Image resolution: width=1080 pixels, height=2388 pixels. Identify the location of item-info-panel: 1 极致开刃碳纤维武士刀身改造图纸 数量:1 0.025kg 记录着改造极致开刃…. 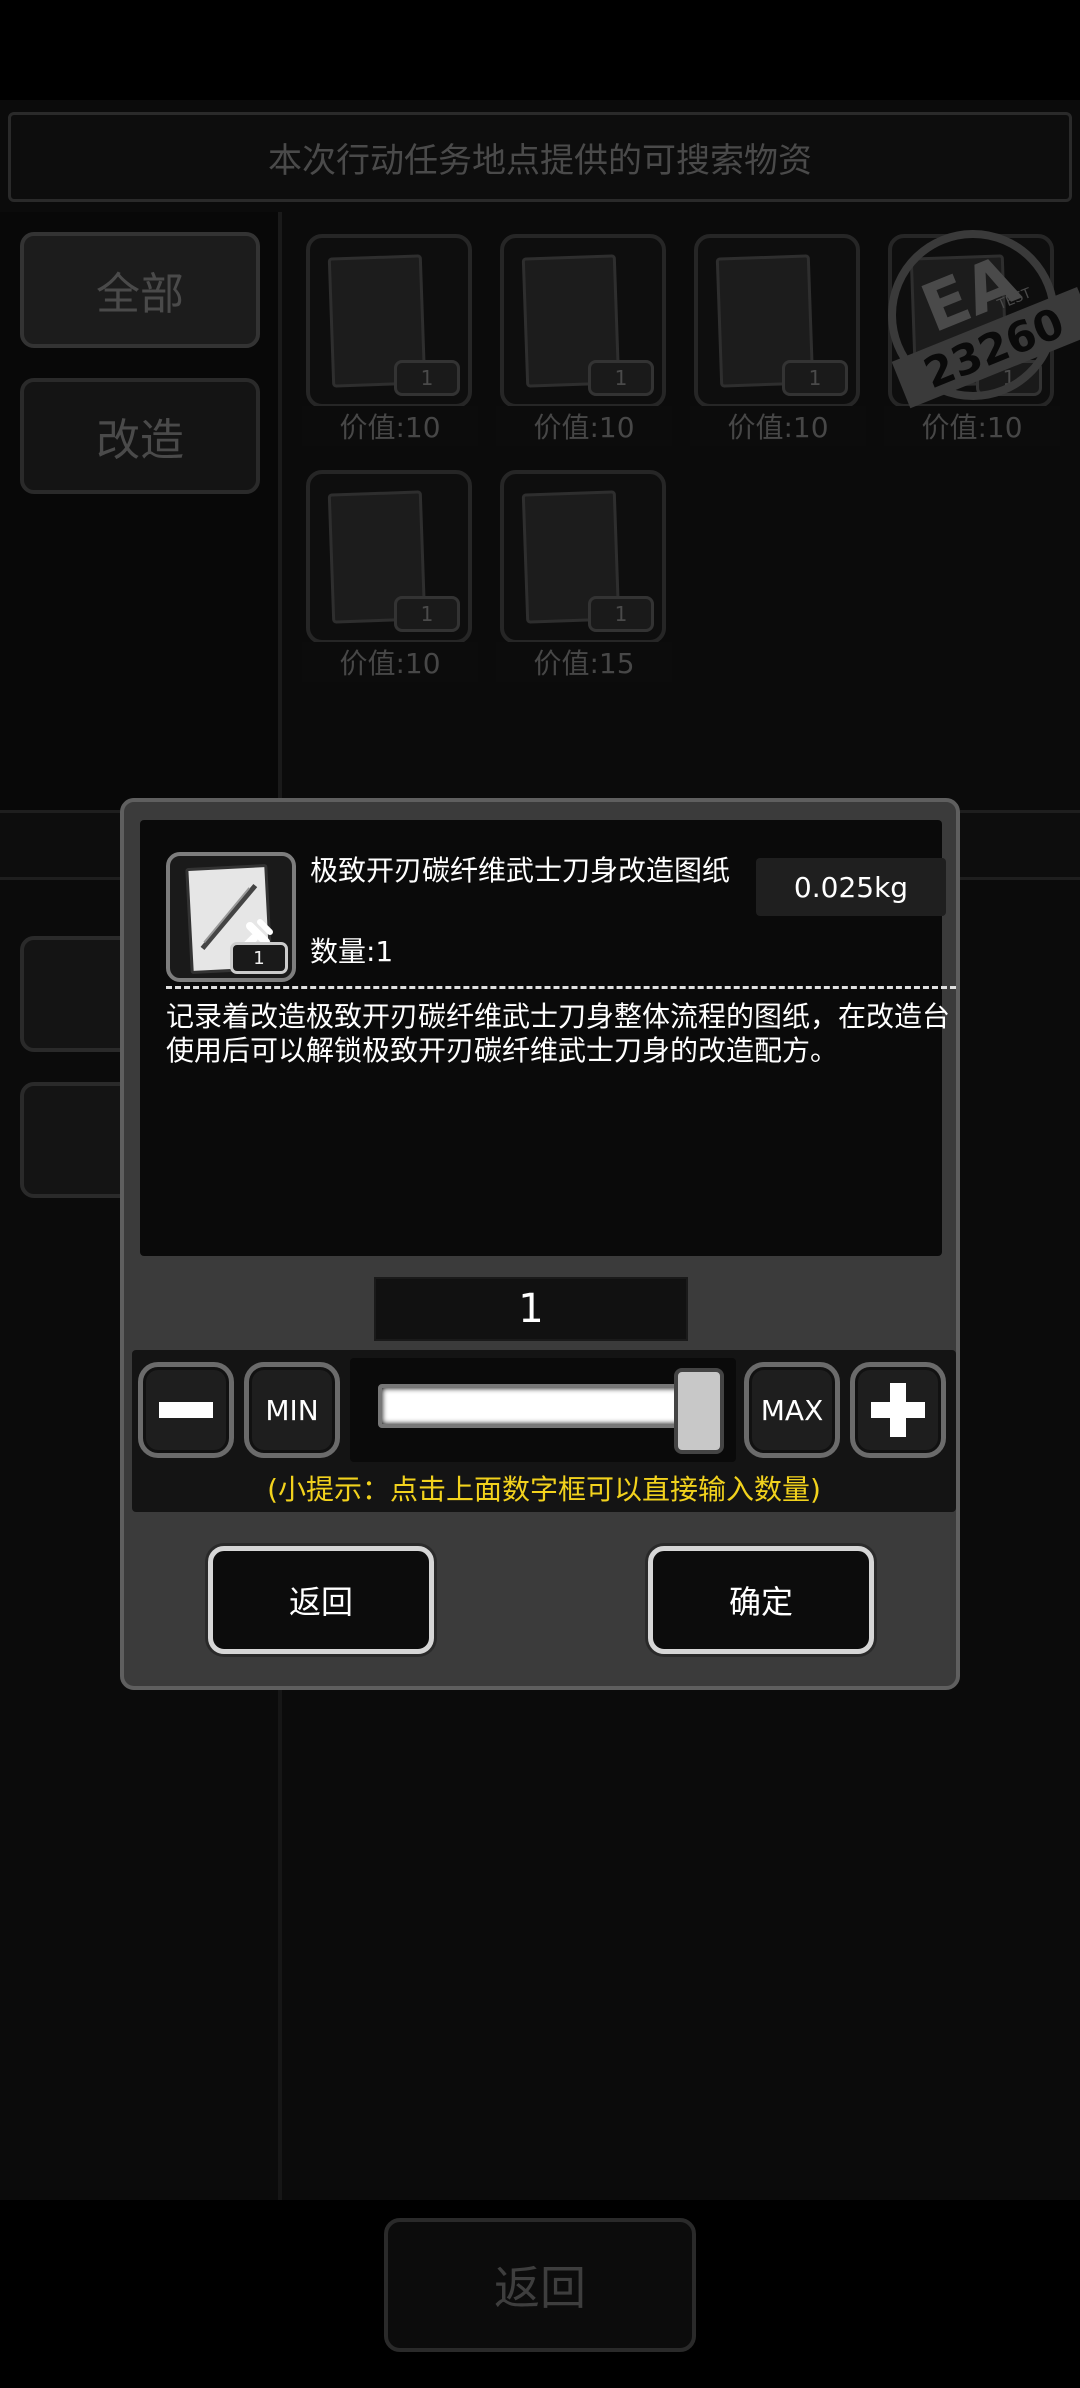
(548, 1038).